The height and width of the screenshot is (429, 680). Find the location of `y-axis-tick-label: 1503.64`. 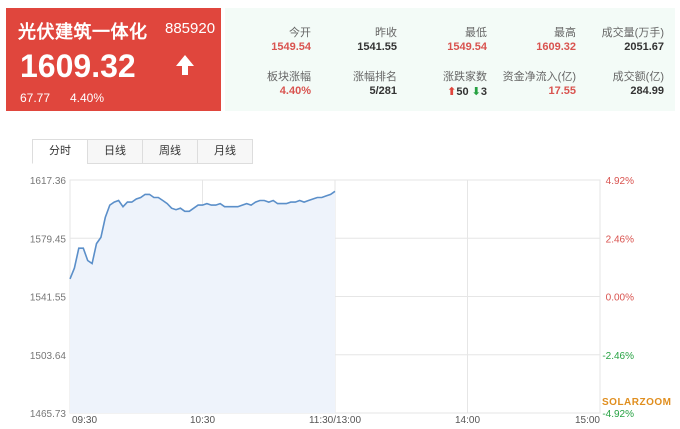

y-axis-tick-label: 1503.64 is located at coordinates (48, 356).